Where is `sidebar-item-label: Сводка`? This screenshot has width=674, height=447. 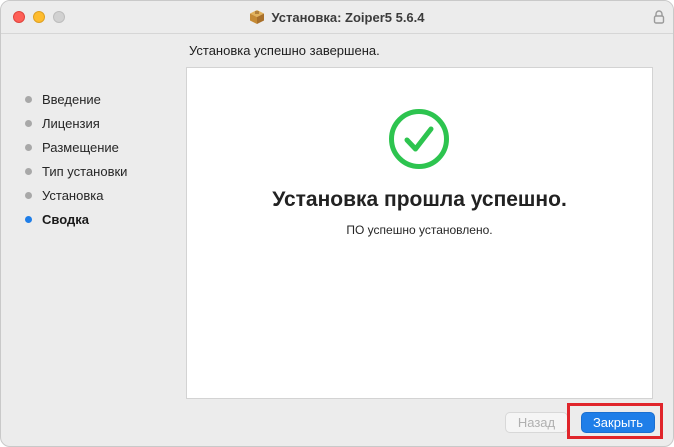 sidebar-item-label: Сводка is located at coordinates (65, 219).